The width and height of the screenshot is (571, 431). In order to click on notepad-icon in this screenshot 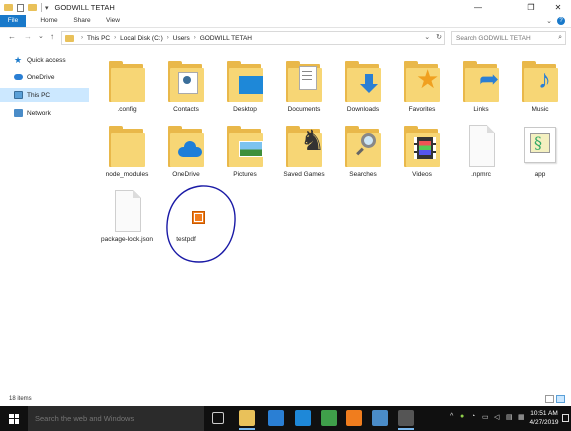, I will do `click(329, 418)`.